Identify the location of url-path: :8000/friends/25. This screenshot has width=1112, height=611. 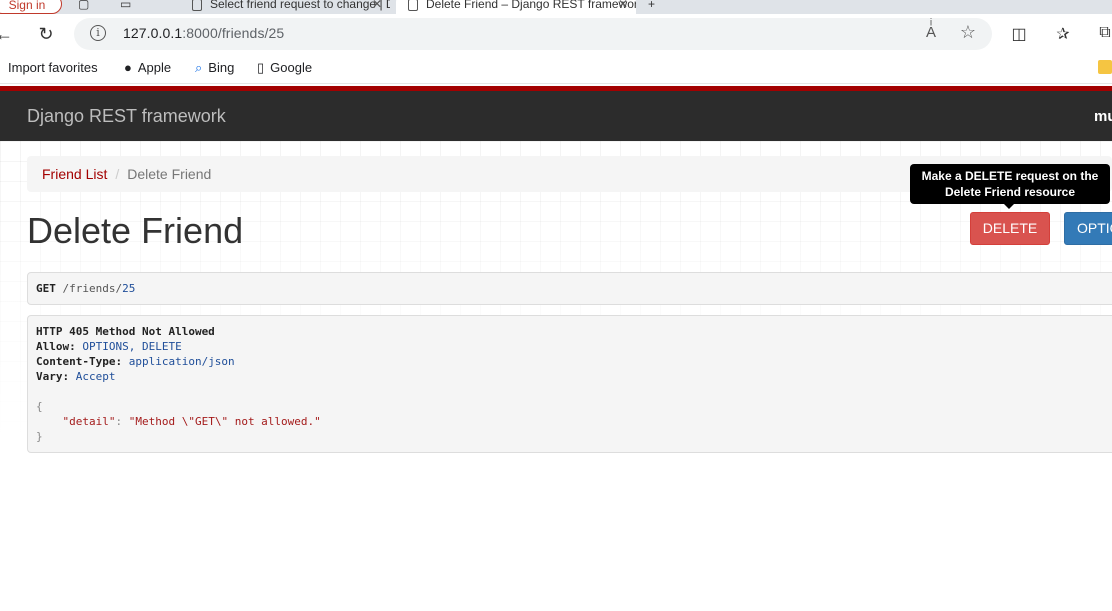
(233, 33).